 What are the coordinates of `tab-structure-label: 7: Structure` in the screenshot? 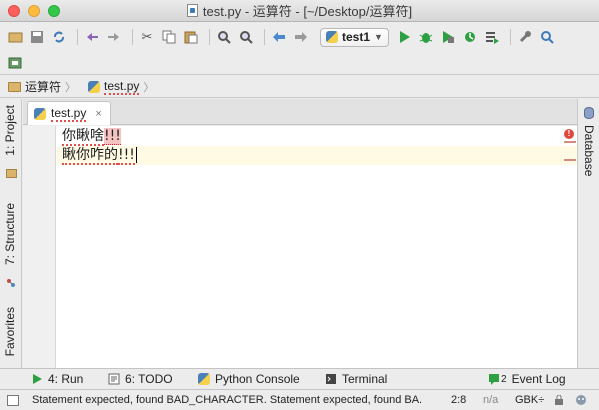 It's located at (10, 234).